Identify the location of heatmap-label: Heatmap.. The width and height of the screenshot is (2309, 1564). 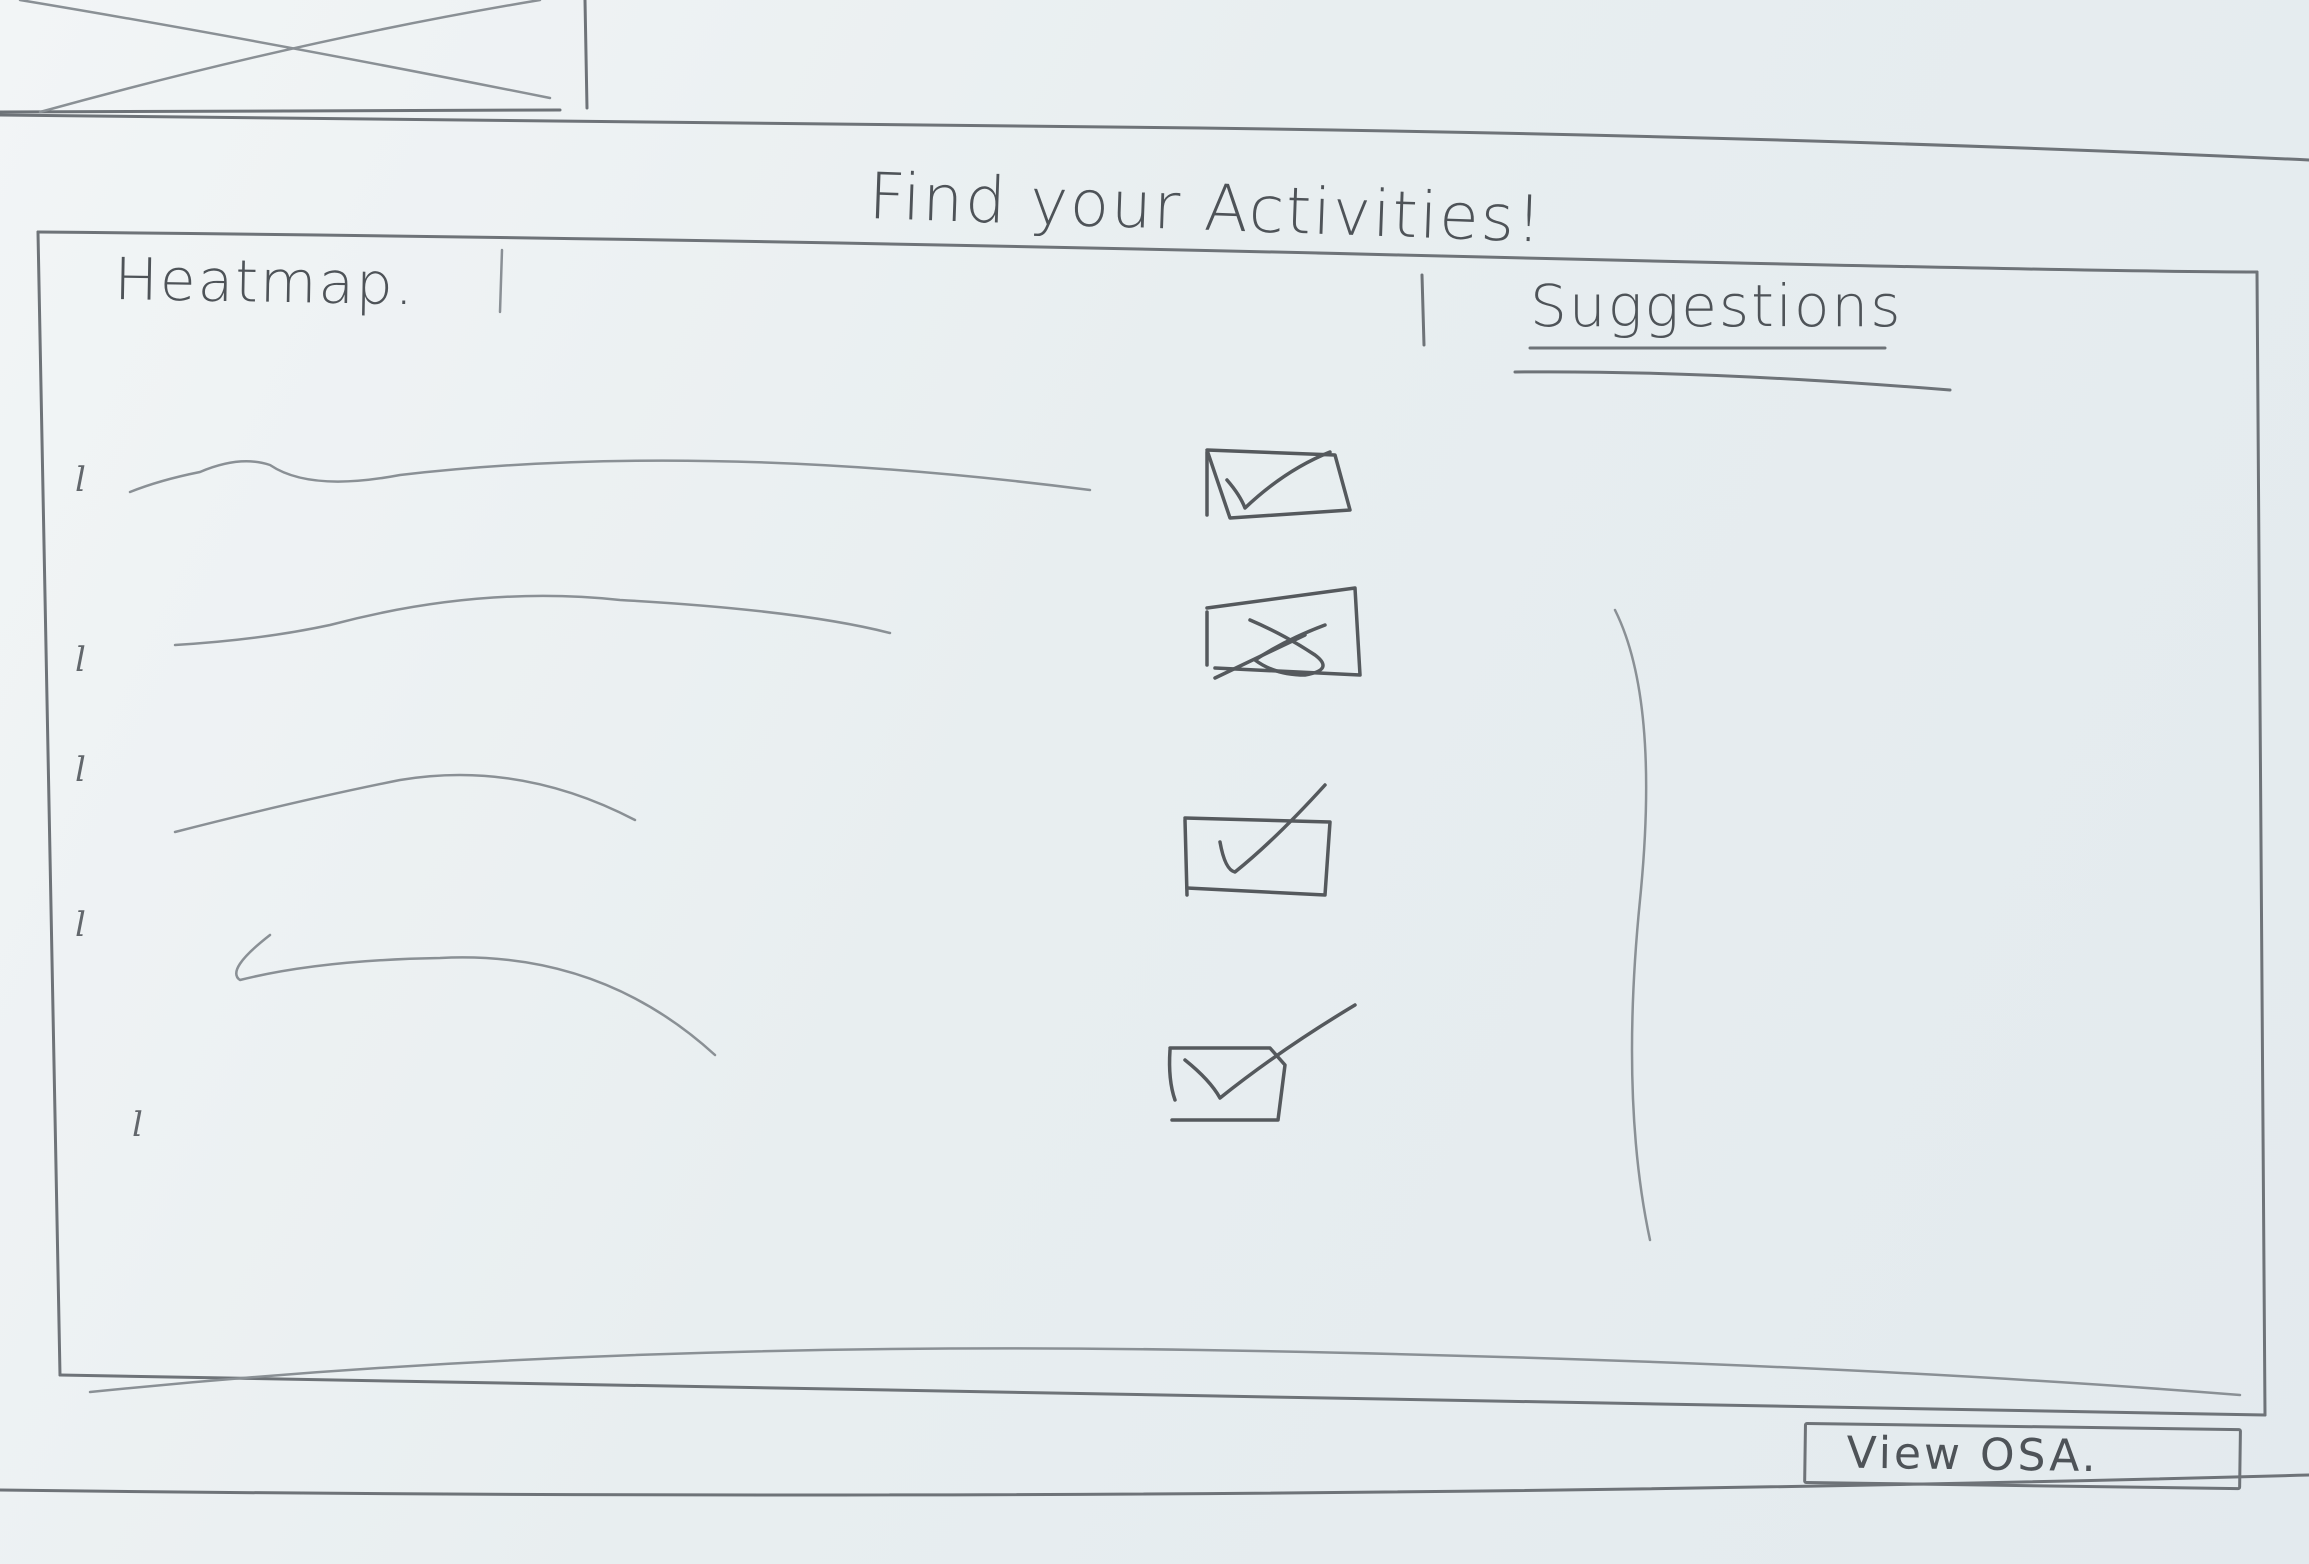
(264, 282).